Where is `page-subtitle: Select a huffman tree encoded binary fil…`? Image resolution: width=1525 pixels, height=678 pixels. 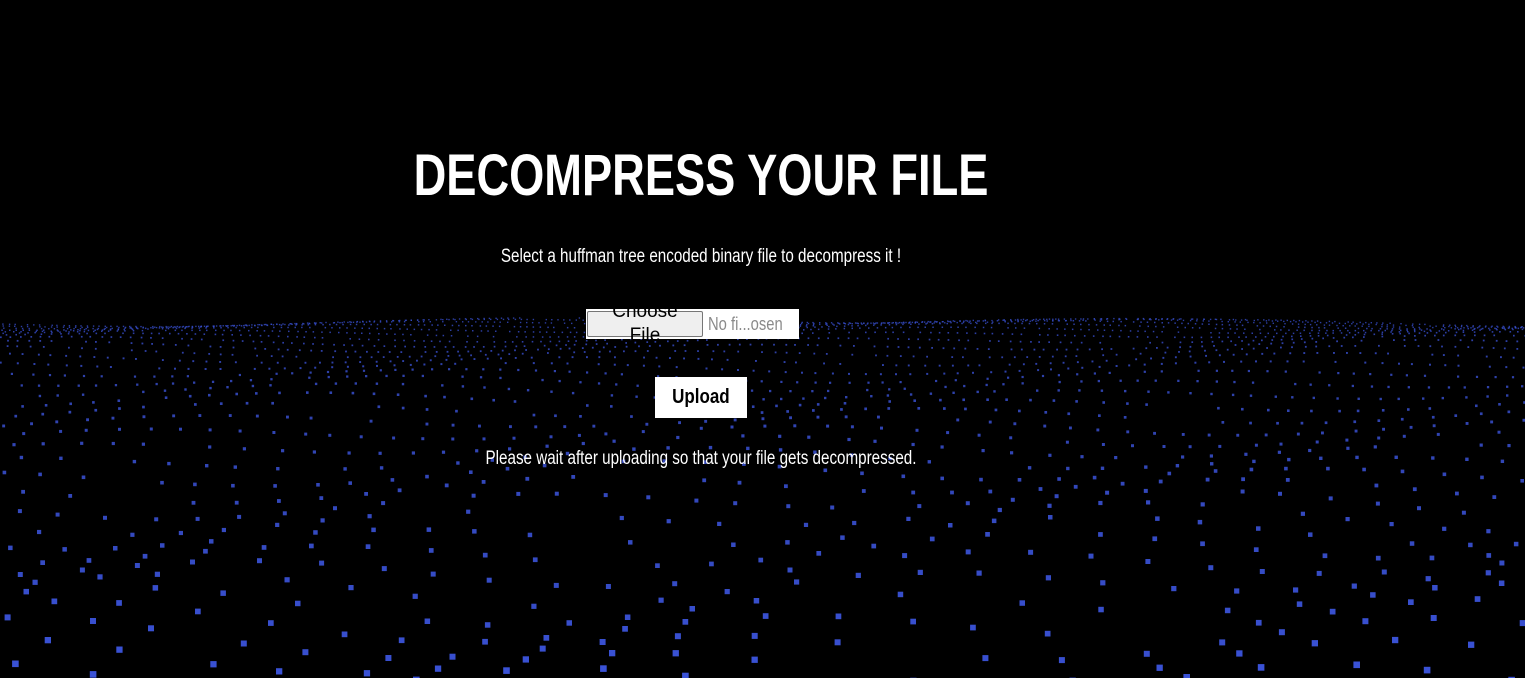
page-subtitle: Select a huffman tree encoded binary fil… is located at coordinates (701, 256).